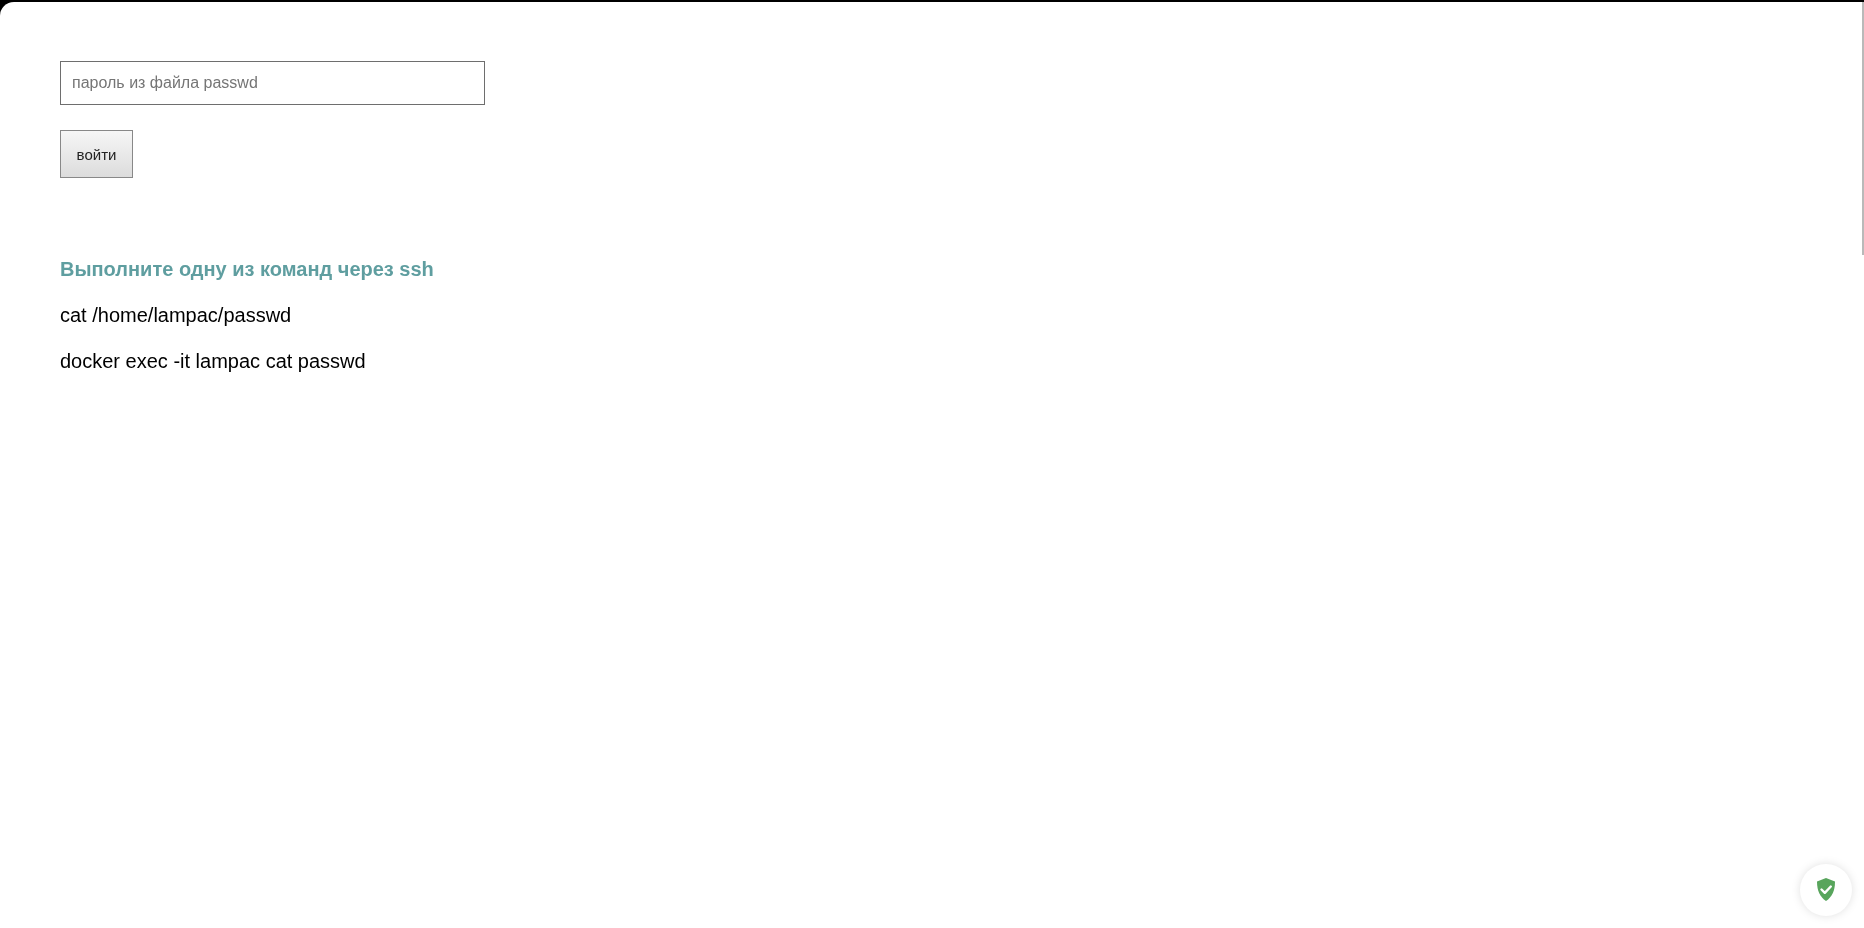 The width and height of the screenshot is (1864, 928). Describe the element at coordinates (96, 154) in the screenshot. I see `login-button: войти` at that location.